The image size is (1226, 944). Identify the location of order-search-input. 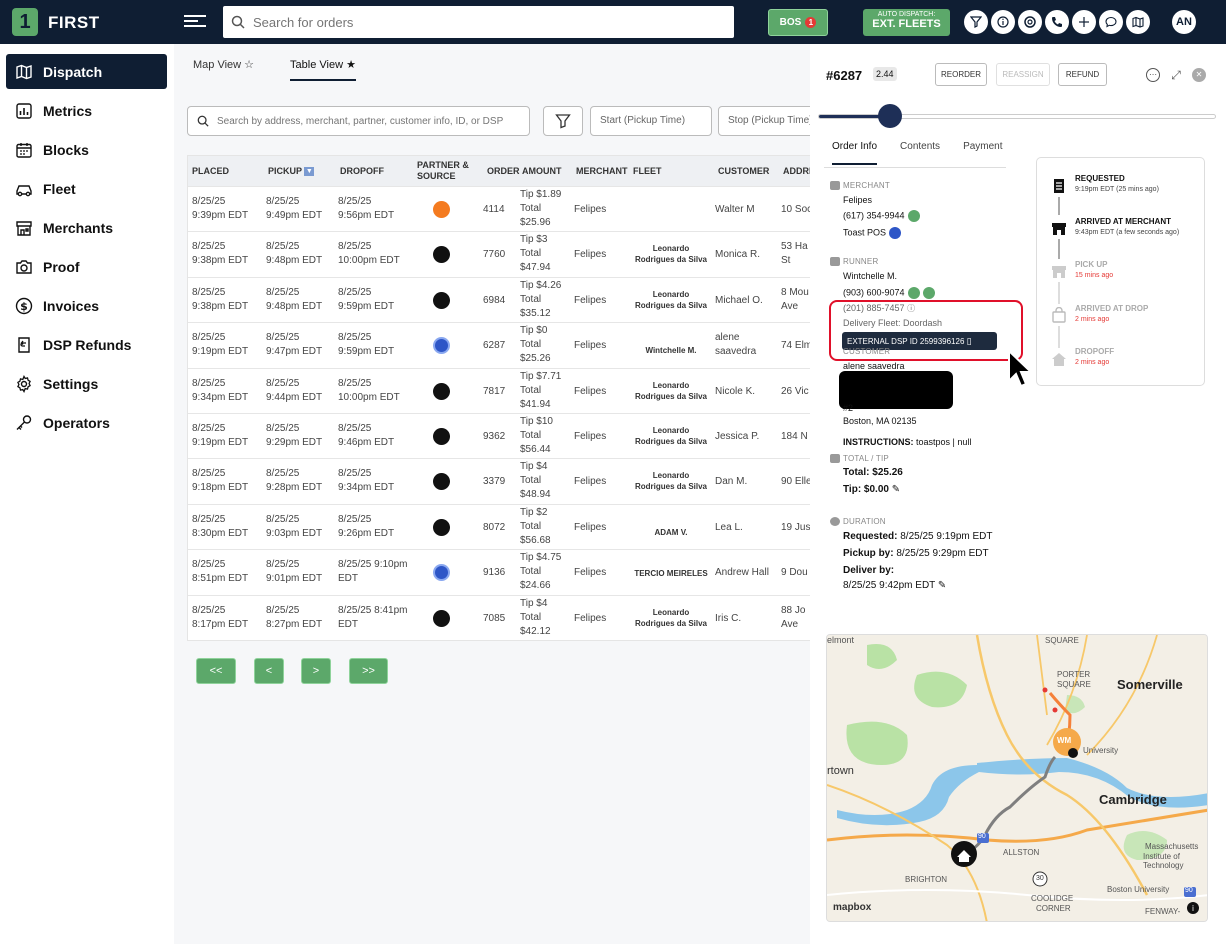
(483, 22).